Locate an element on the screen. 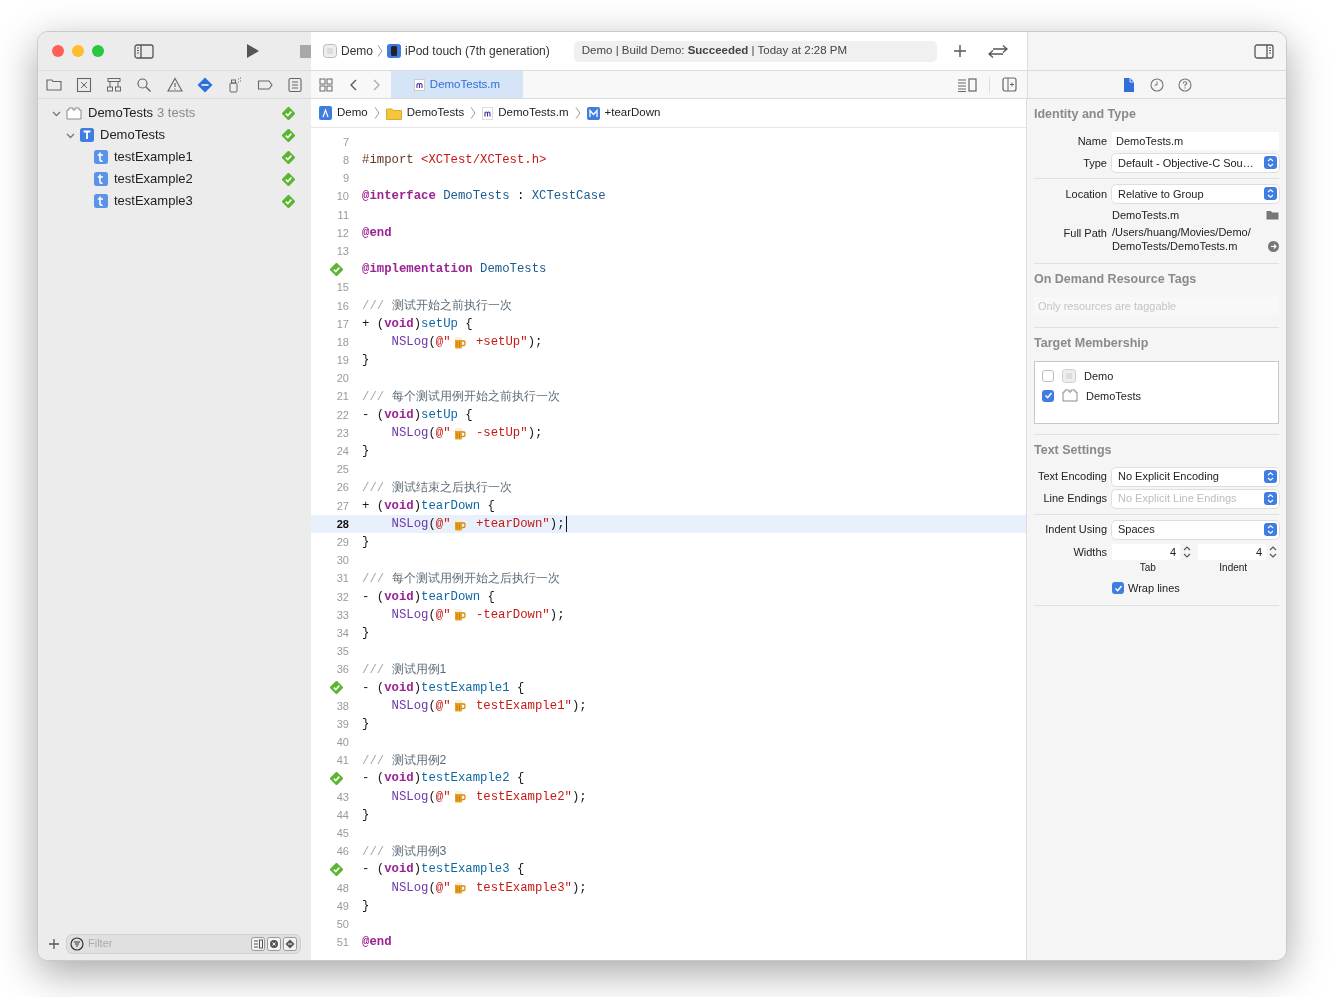 Image resolution: width=1334 pixels, height=997 pixels. line-number: 11 is located at coordinates (343, 215).